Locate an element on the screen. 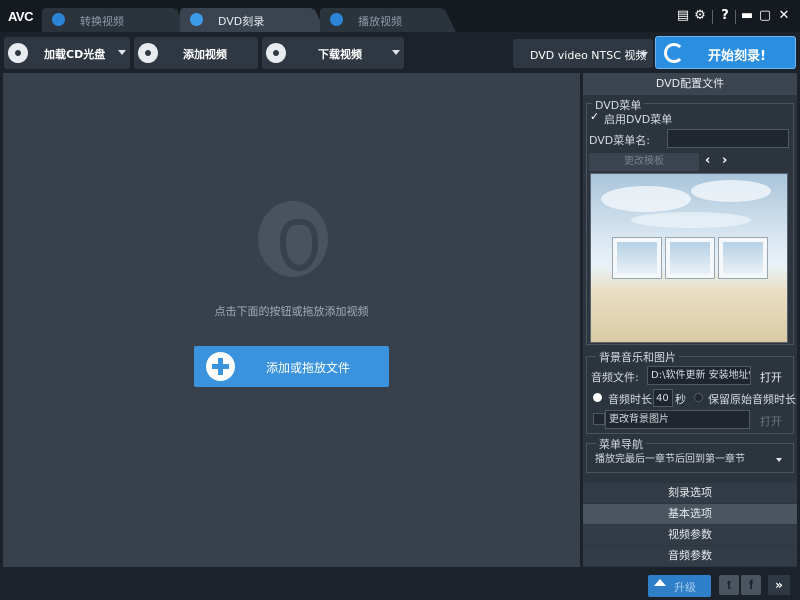 The image size is (800, 600). duration-radio is located at coordinates (597, 397).